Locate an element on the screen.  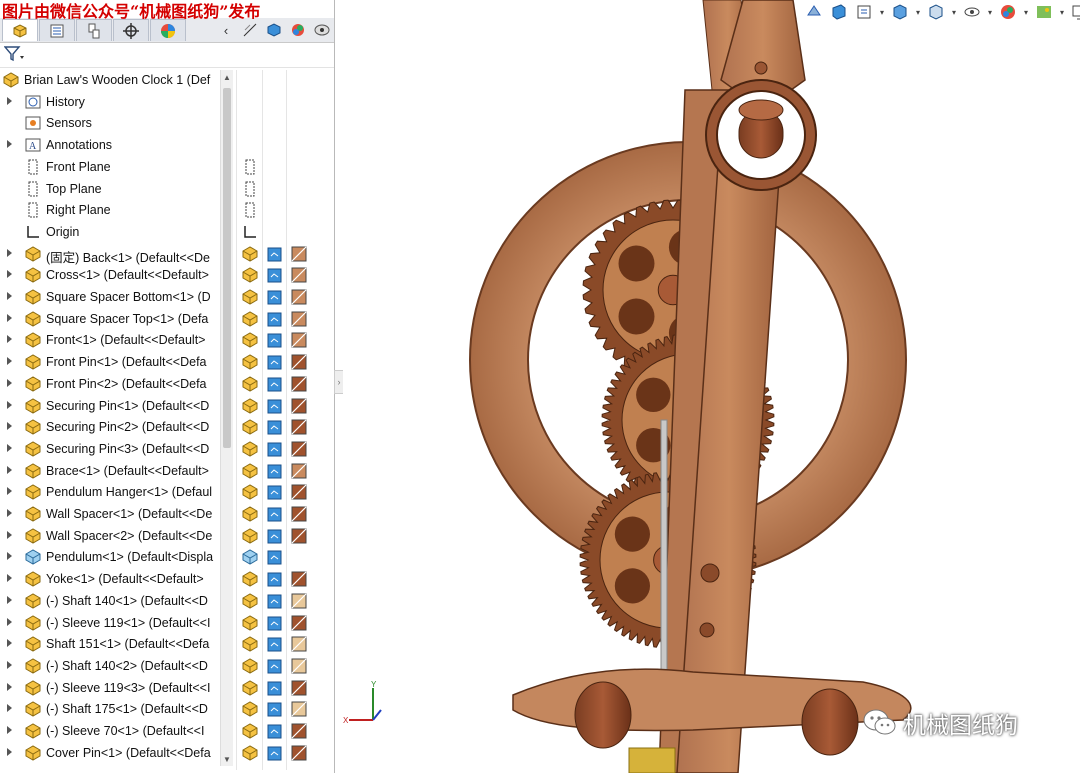
tree-item: Sensors is located at coordinates (116, 123).